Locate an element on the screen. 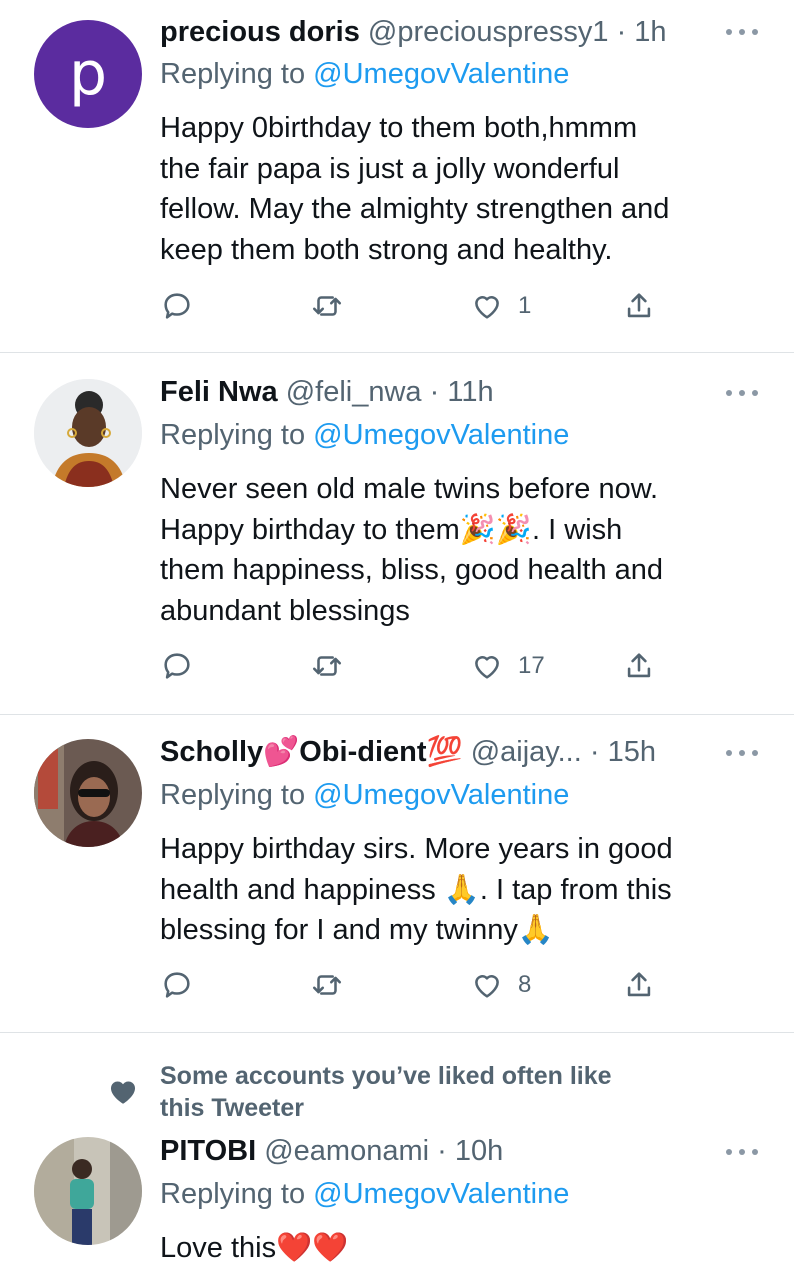 Image resolution: width=794 pixels, height=1280 pixels. tweet-text-line: Happy birthday sirs. More years in good is located at coordinates (416, 849).